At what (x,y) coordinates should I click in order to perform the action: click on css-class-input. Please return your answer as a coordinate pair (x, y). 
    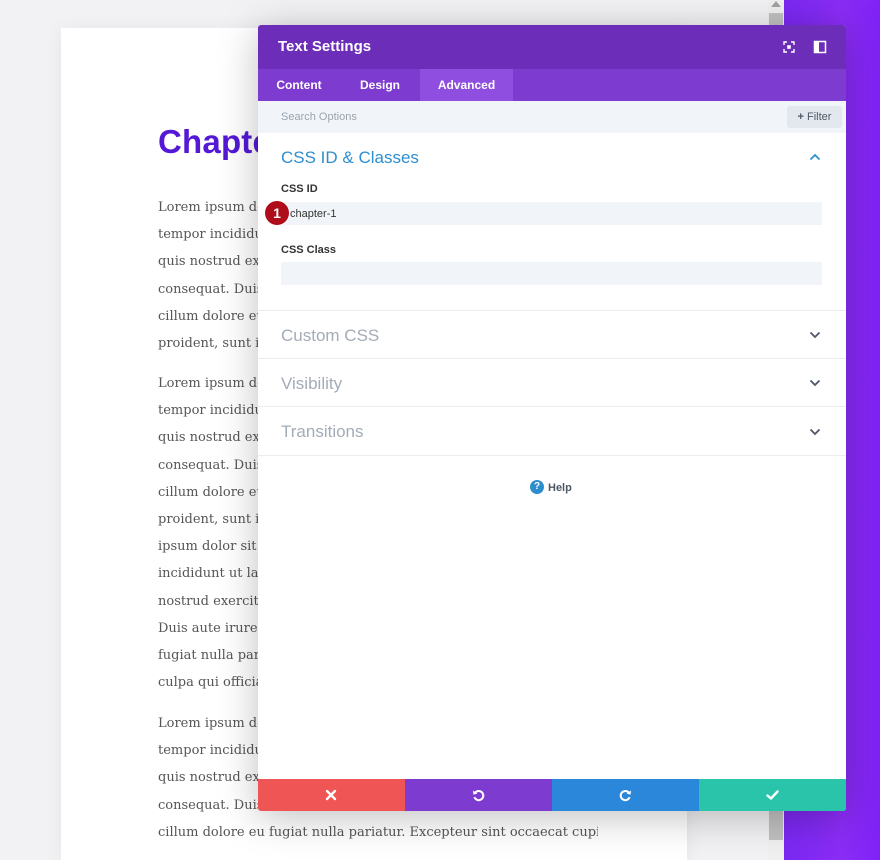
    Looking at the image, I should click on (551, 273).